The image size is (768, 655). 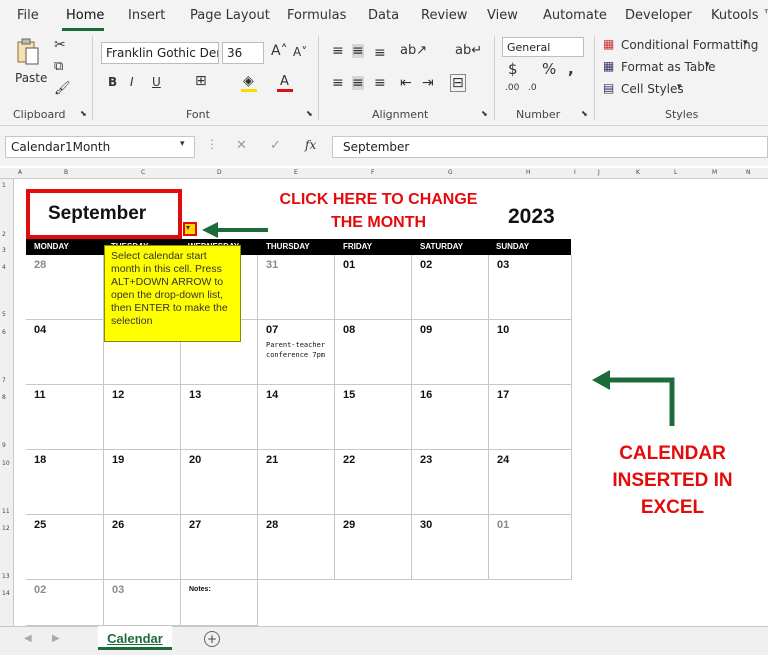 What do you see at coordinates (112, 82) in the screenshot?
I see `bold-icon: B` at bounding box center [112, 82].